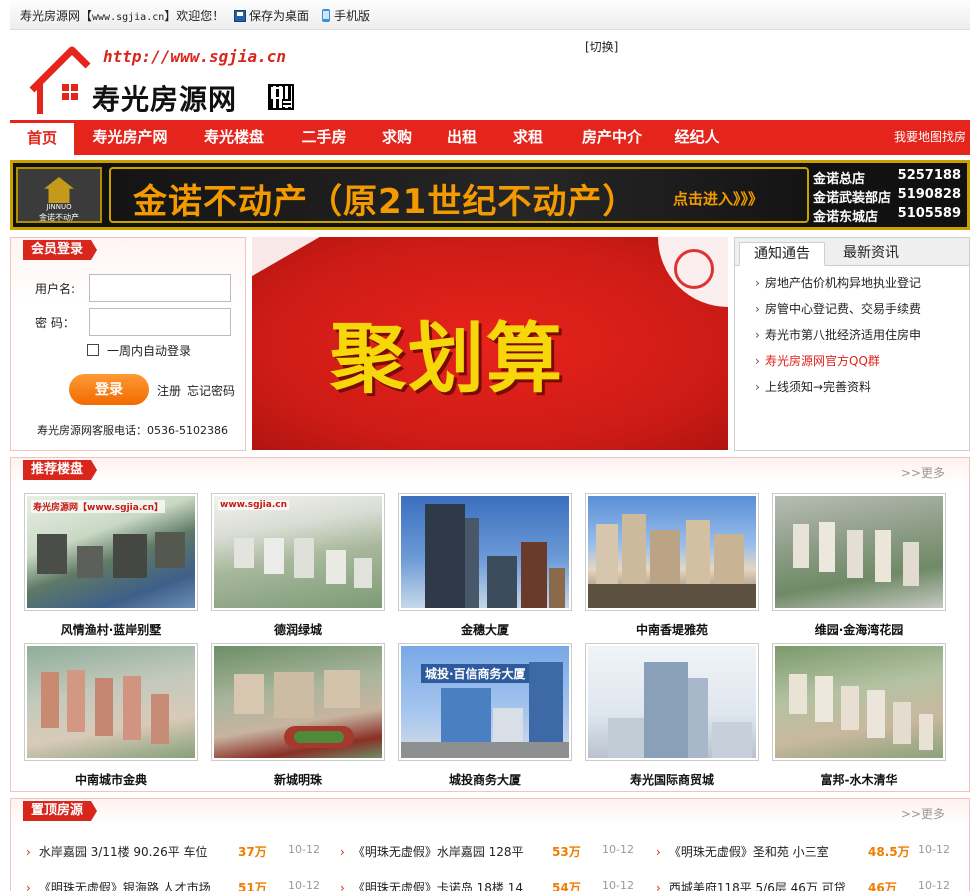 This screenshot has width=980, height=891. Describe the element at coordinates (672, 629) in the screenshot. I see `building-name: 中南香堤雅苑` at that location.